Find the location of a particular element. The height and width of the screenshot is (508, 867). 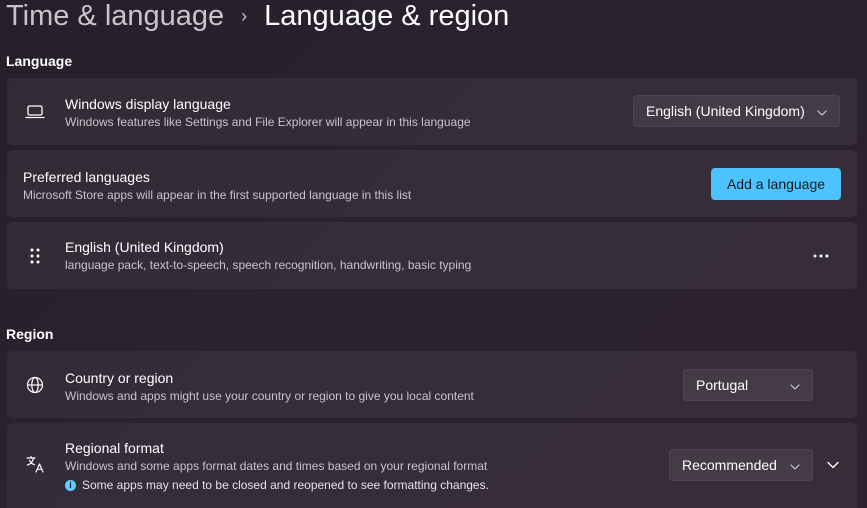

preferred-languages-title: Preferred languages is located at coordinates (86, 177).